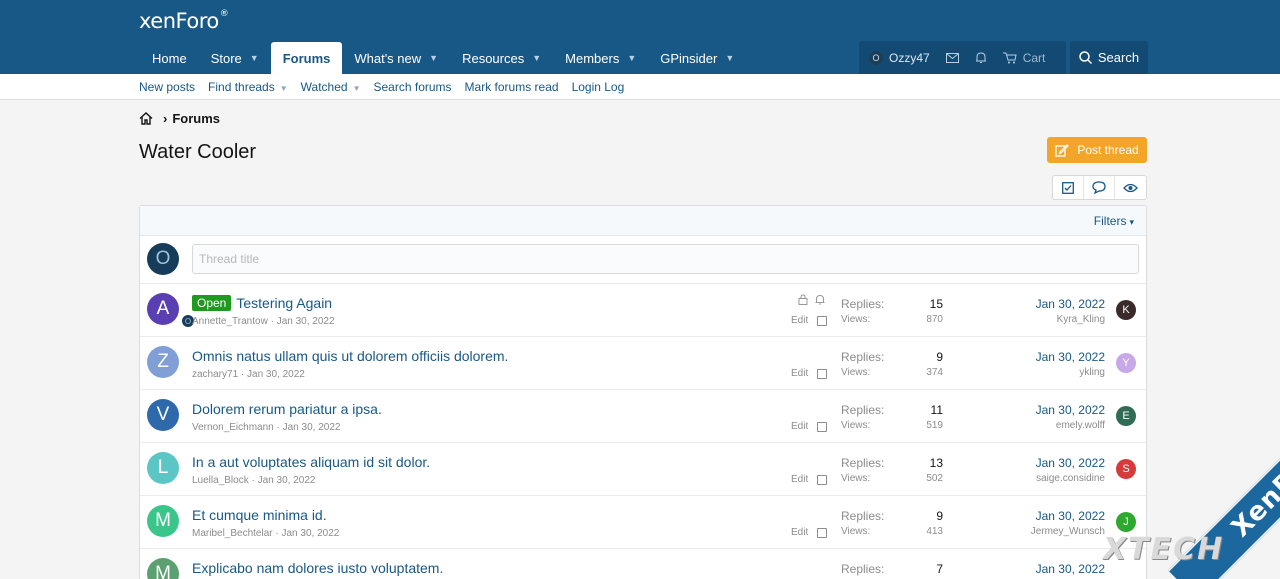 The image size is (1280, 579). I want to click on nav-tab-label: Members, so click(592, 58).